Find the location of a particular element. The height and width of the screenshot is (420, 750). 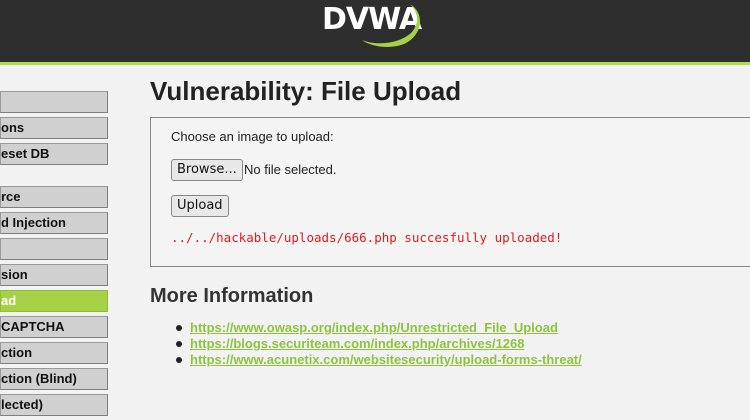

file-status-text: No file selected. is located at coordinates (290, 169).